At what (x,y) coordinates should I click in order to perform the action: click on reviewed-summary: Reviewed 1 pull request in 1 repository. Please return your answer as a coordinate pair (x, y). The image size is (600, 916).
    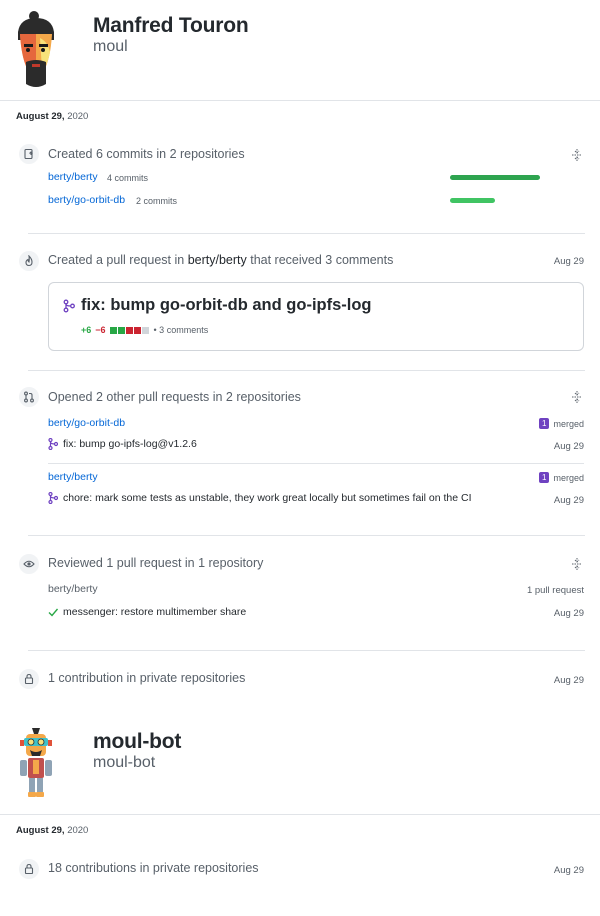
    Looking at the image, I should click on (156, 563).